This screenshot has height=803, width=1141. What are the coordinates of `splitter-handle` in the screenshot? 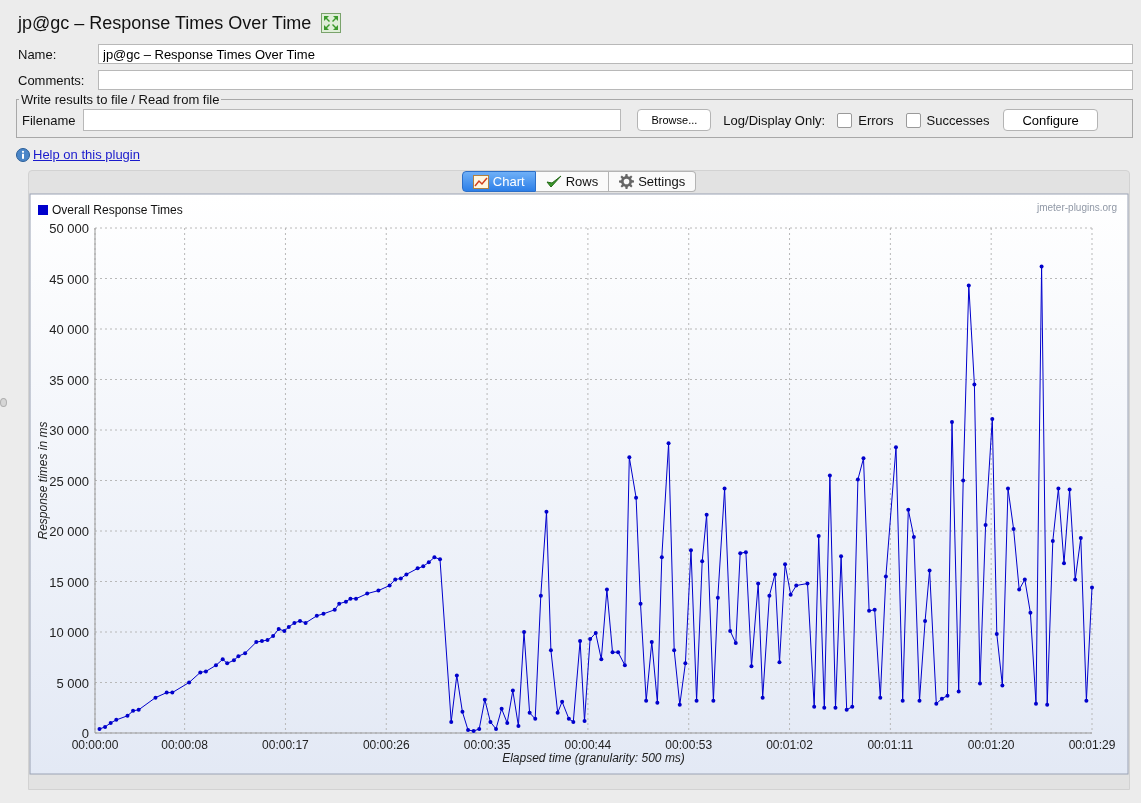 It's located at (3, 402).